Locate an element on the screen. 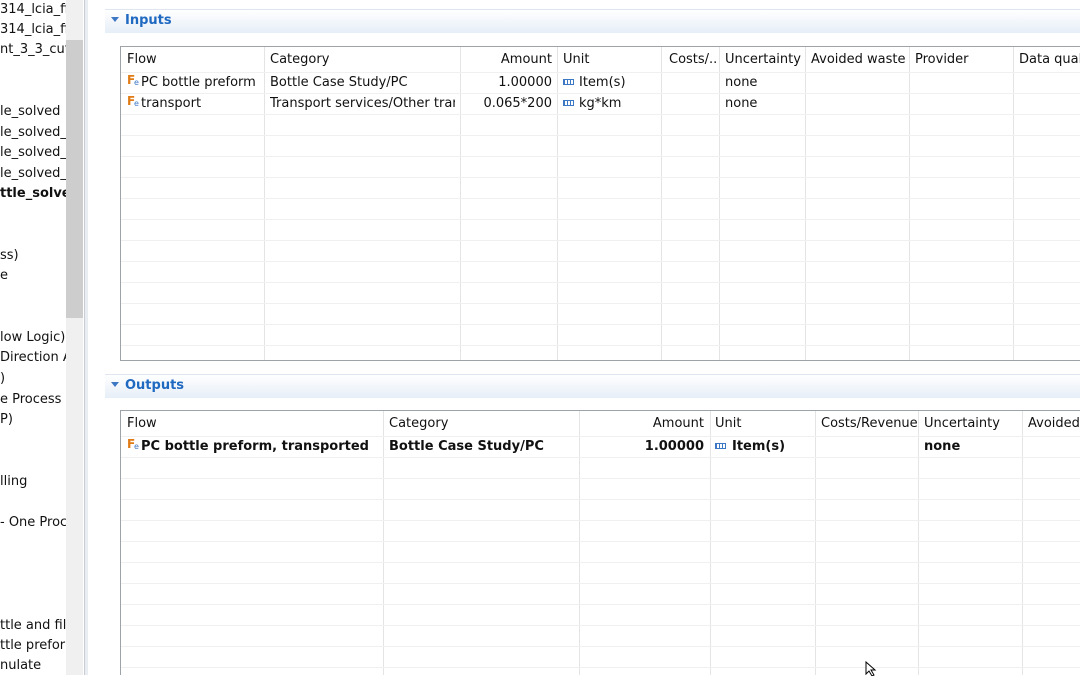  flow-name: PC bottle preform is located at coordinates (201, 83).